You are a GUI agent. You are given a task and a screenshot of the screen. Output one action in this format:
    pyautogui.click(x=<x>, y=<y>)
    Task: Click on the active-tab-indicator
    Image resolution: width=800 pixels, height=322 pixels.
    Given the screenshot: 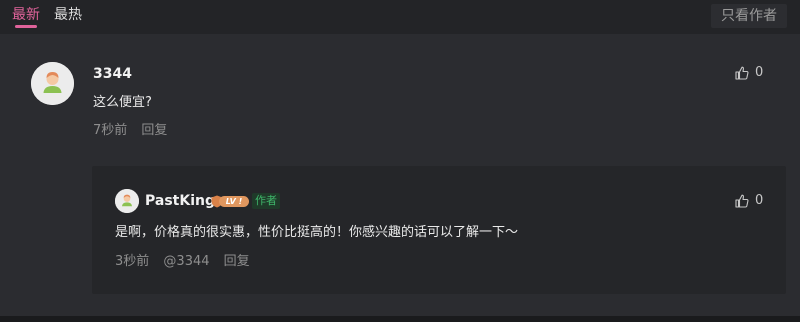 What is the action you would take?
    pyautogui.click(x=26, y=26)
    